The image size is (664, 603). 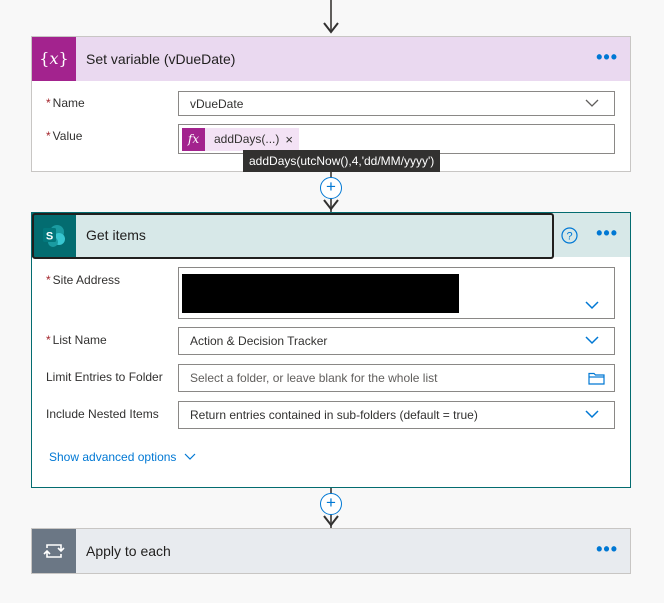 I want to click on folder-icon, so click(x=596, y=378).